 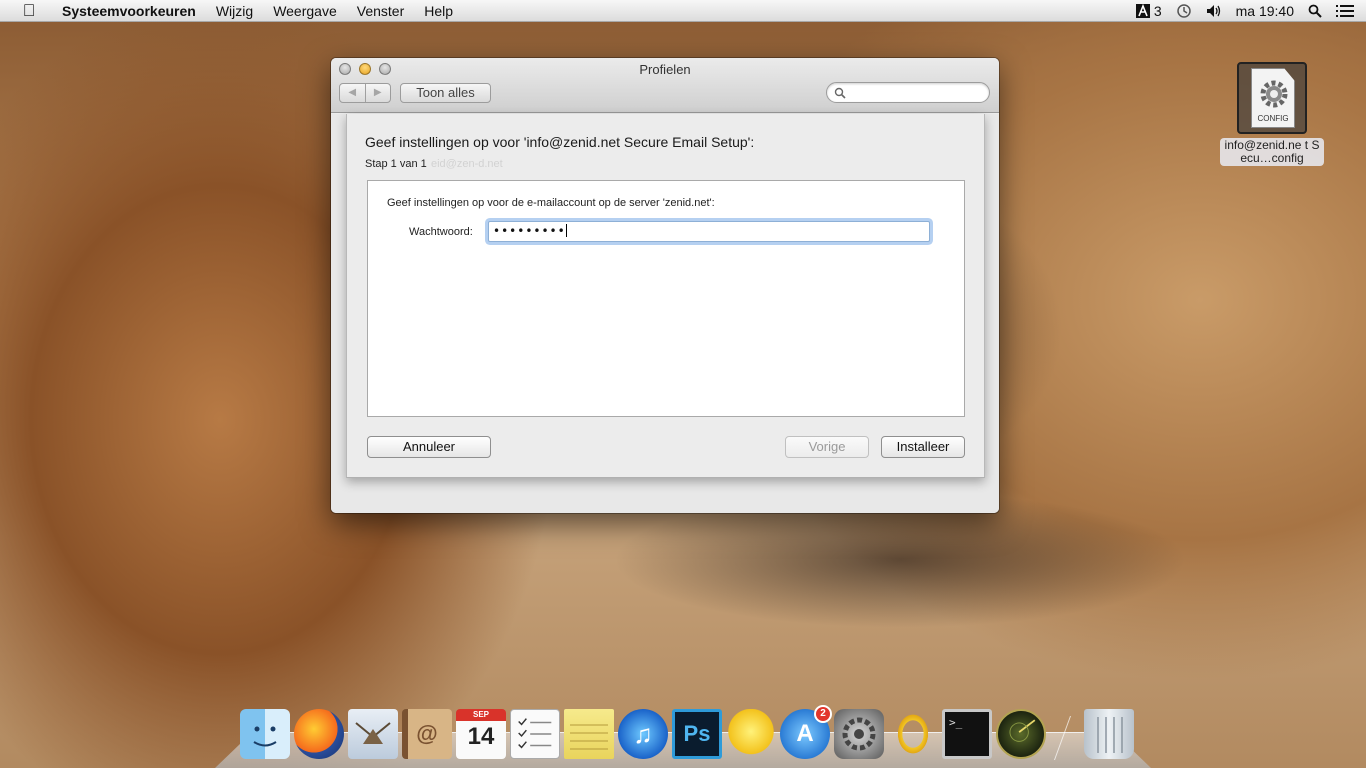 What do you see at coordinates (1345, 11) in the screenshot?
I see `notification-center-icon` at bounding box center [1345, 11].